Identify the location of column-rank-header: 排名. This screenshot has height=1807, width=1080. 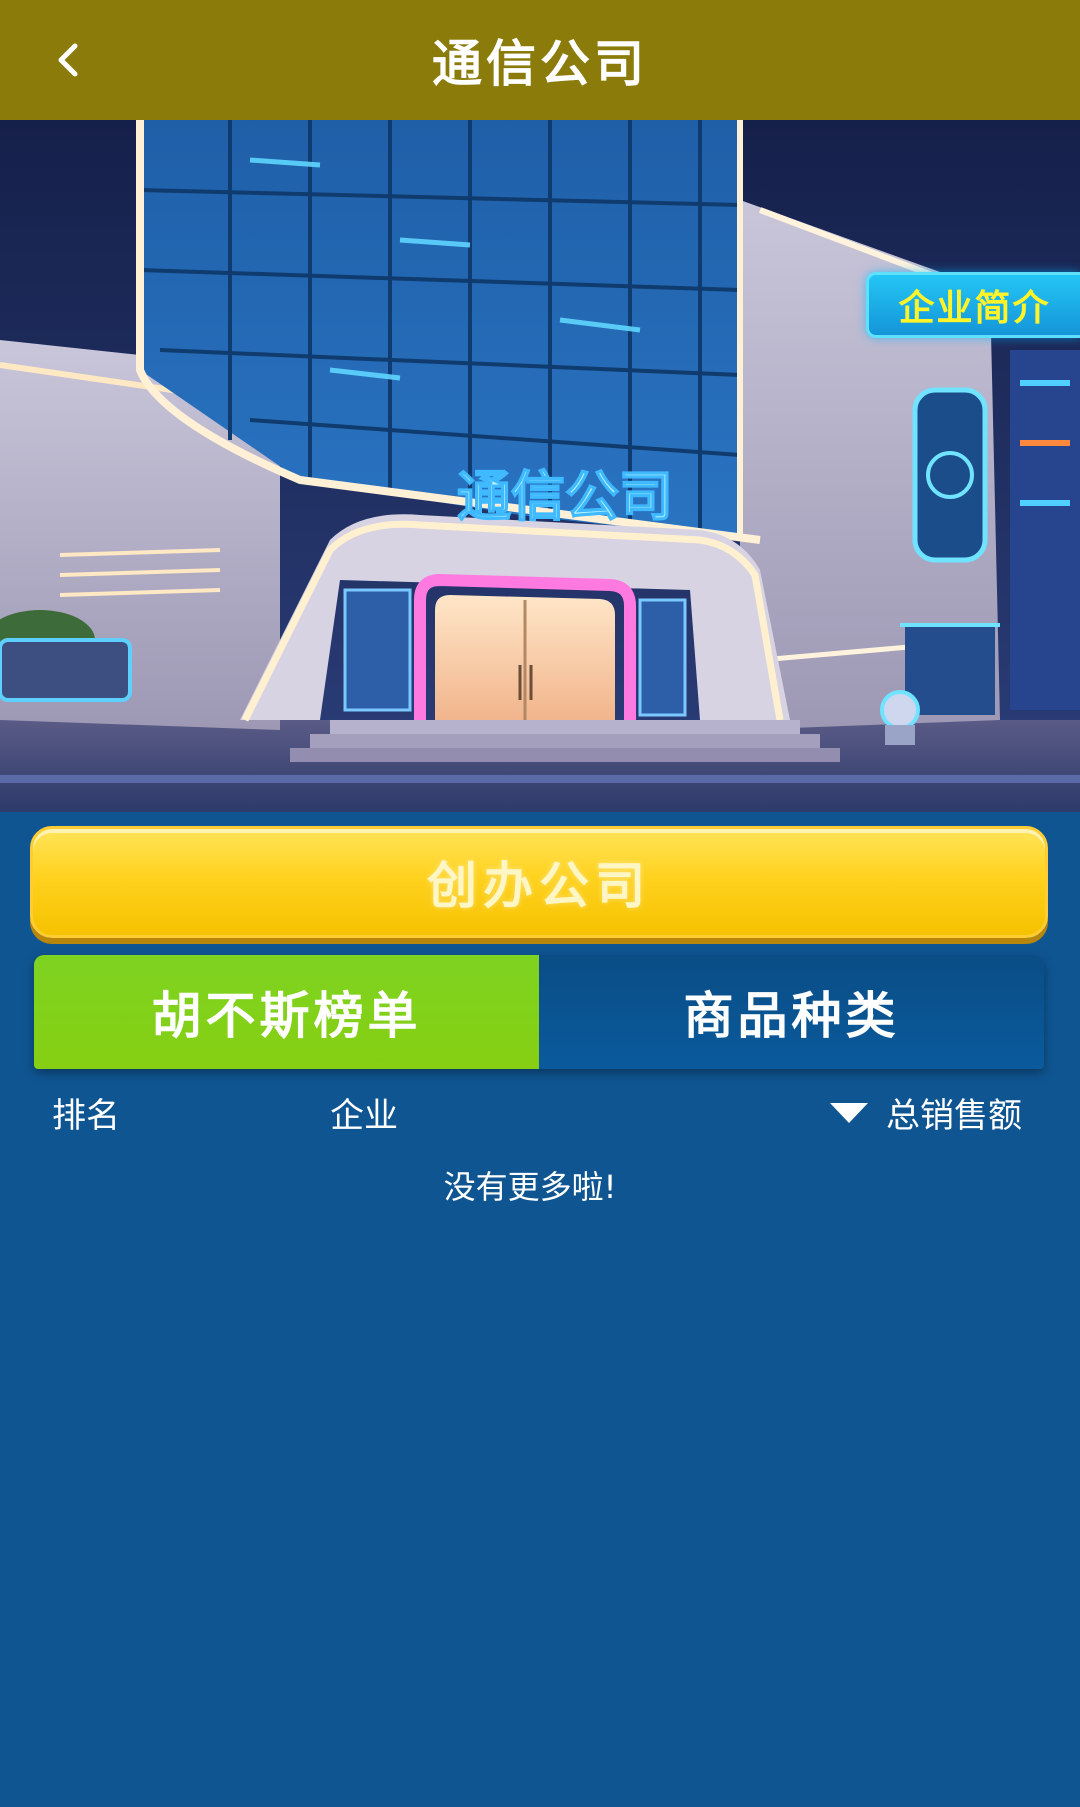
(86, 1116).